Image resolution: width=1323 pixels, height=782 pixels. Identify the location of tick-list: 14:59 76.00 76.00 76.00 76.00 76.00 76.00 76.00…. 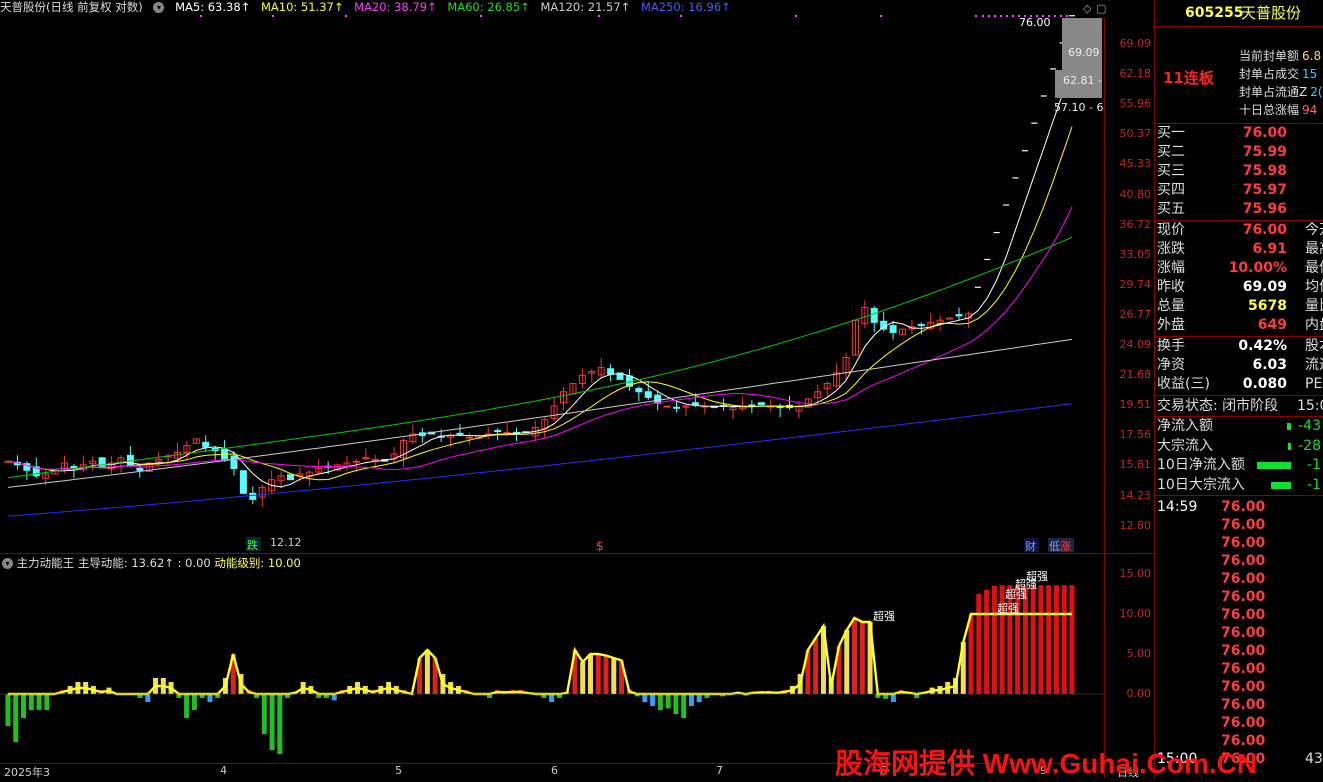
(1239, 637).